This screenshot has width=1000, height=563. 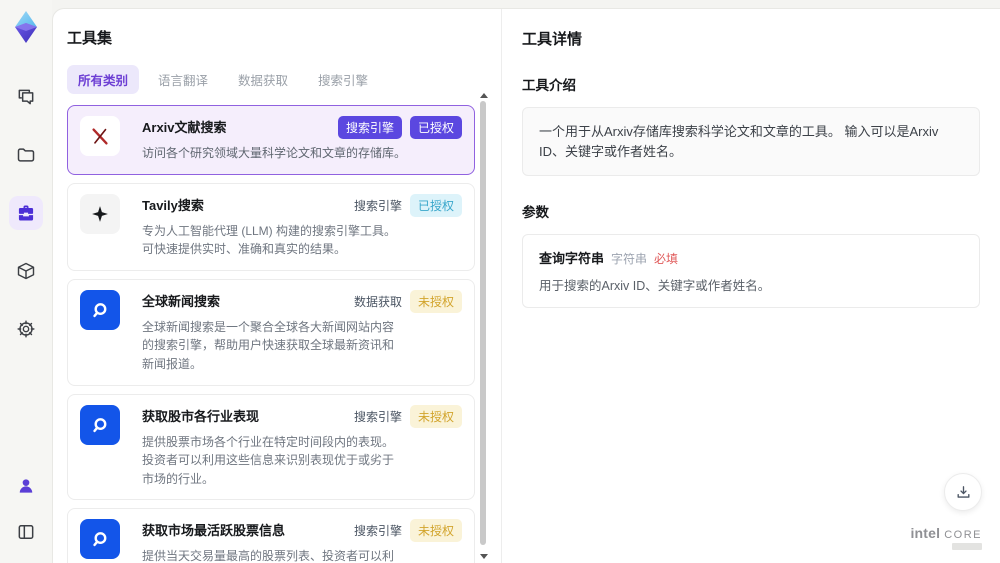 What do you see at coordinates (666, 259) in the screenshot?
I see `param-required-badge: 必填` at bounding box center [666, 259].